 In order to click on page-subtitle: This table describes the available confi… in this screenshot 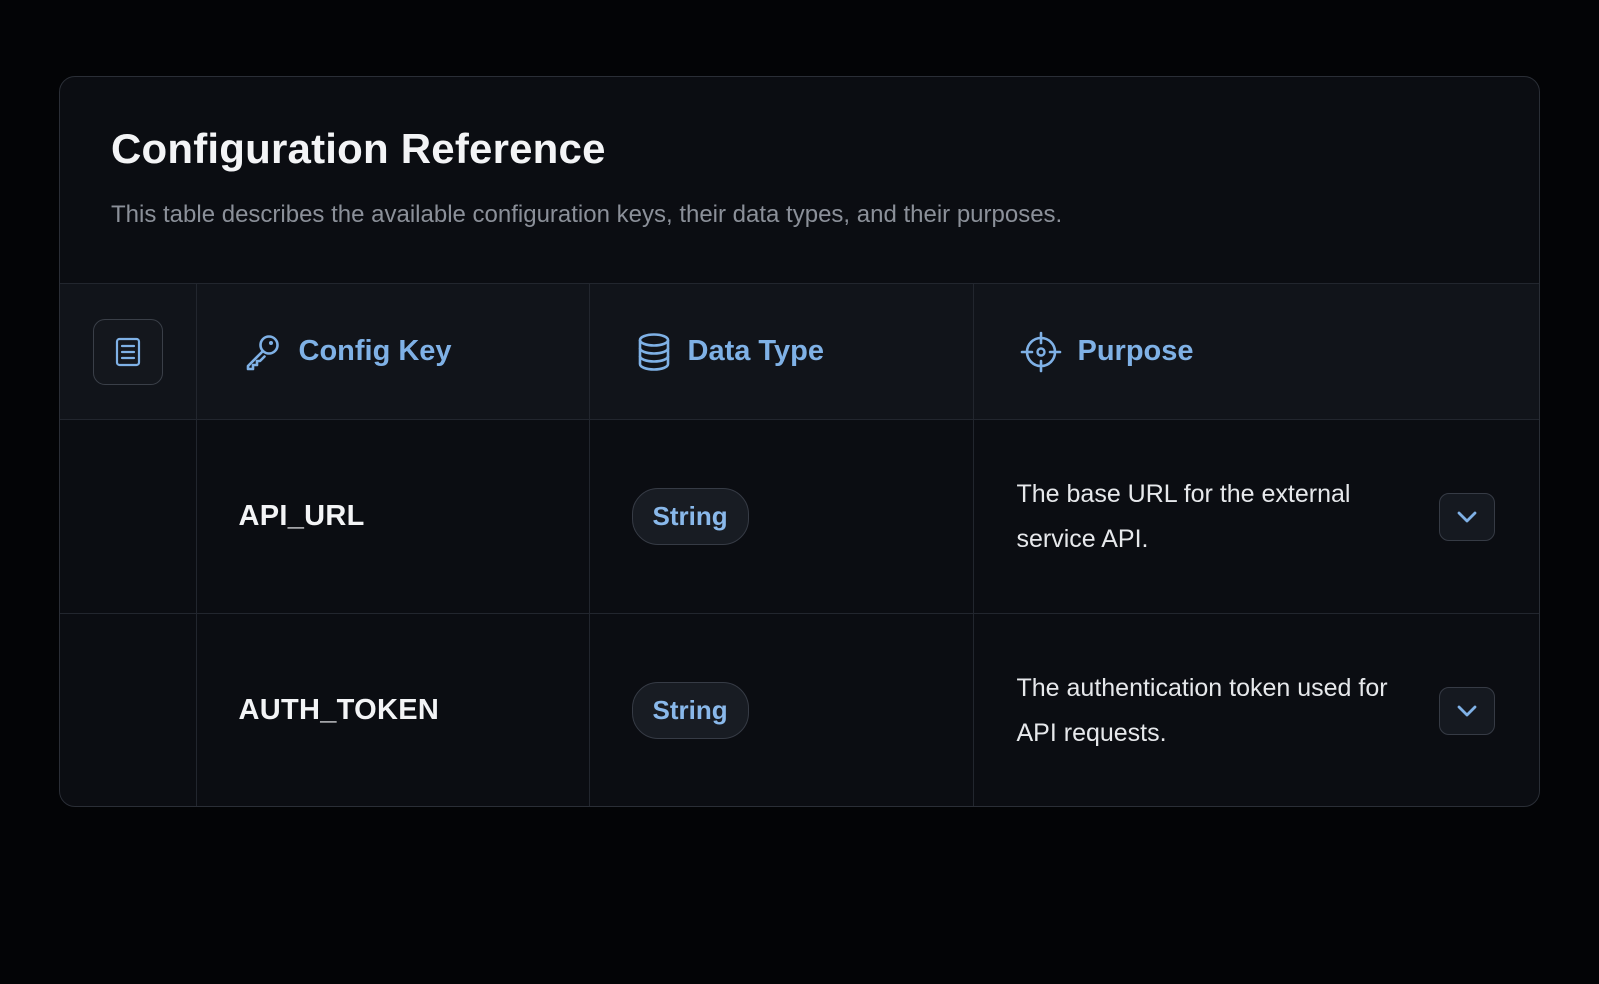, I will do `click(587, 214)`.